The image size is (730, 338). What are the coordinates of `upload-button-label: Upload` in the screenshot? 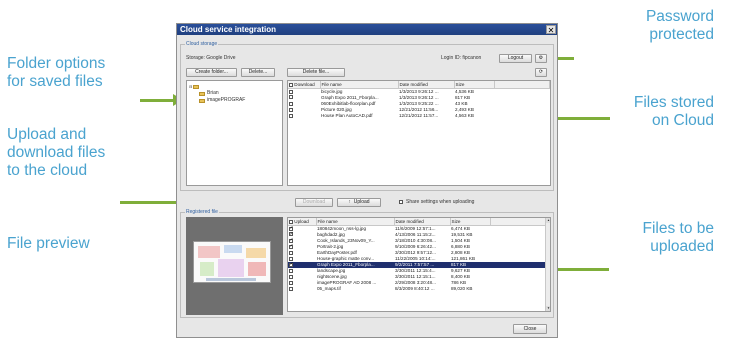 It's located at (361, 202).